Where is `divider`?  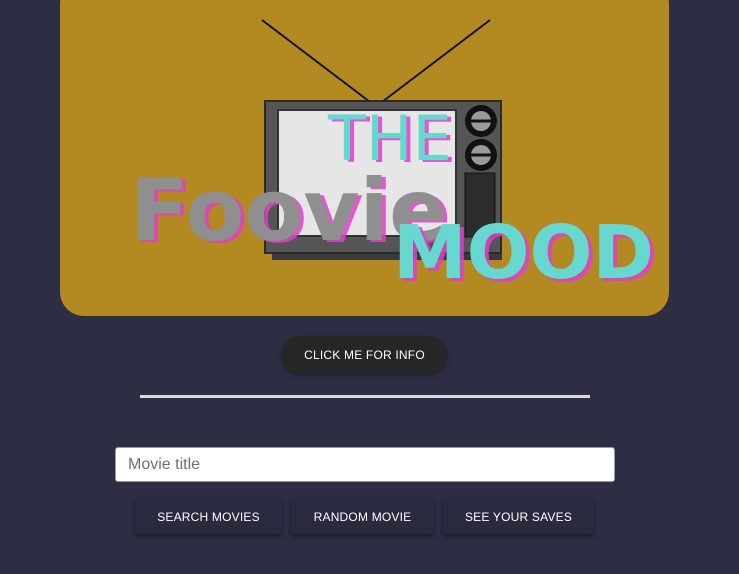
divider is located at coordinates (365, 396).